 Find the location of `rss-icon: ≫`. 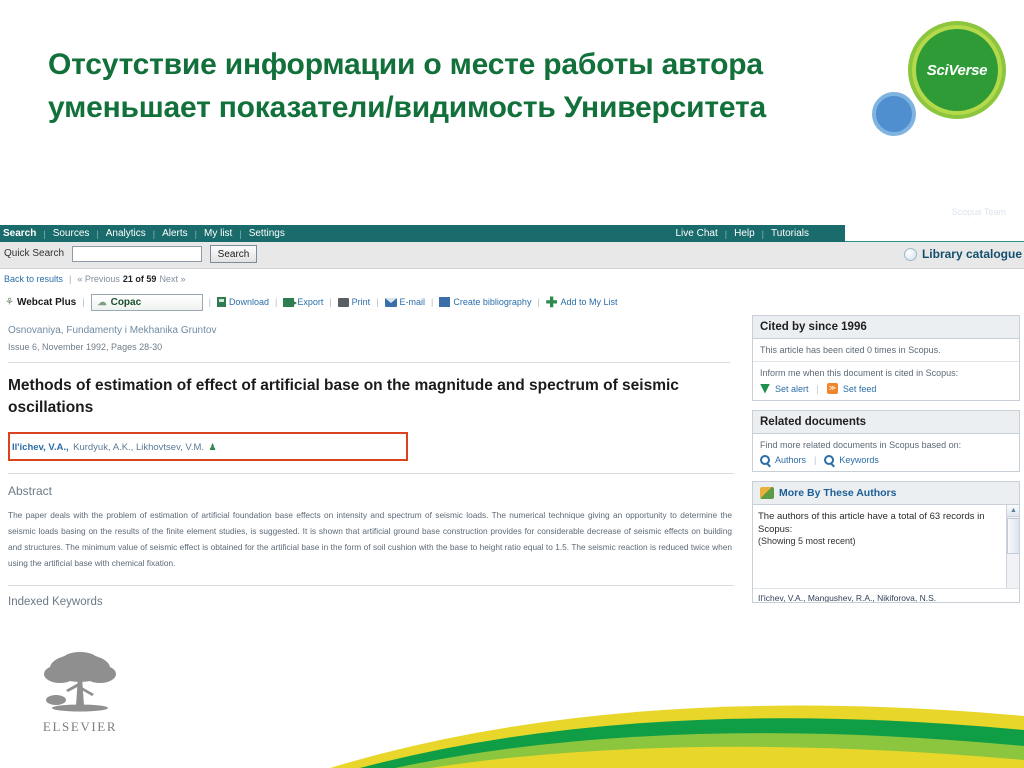

rss-icon: ≫ is located at coordinates (832, 388).